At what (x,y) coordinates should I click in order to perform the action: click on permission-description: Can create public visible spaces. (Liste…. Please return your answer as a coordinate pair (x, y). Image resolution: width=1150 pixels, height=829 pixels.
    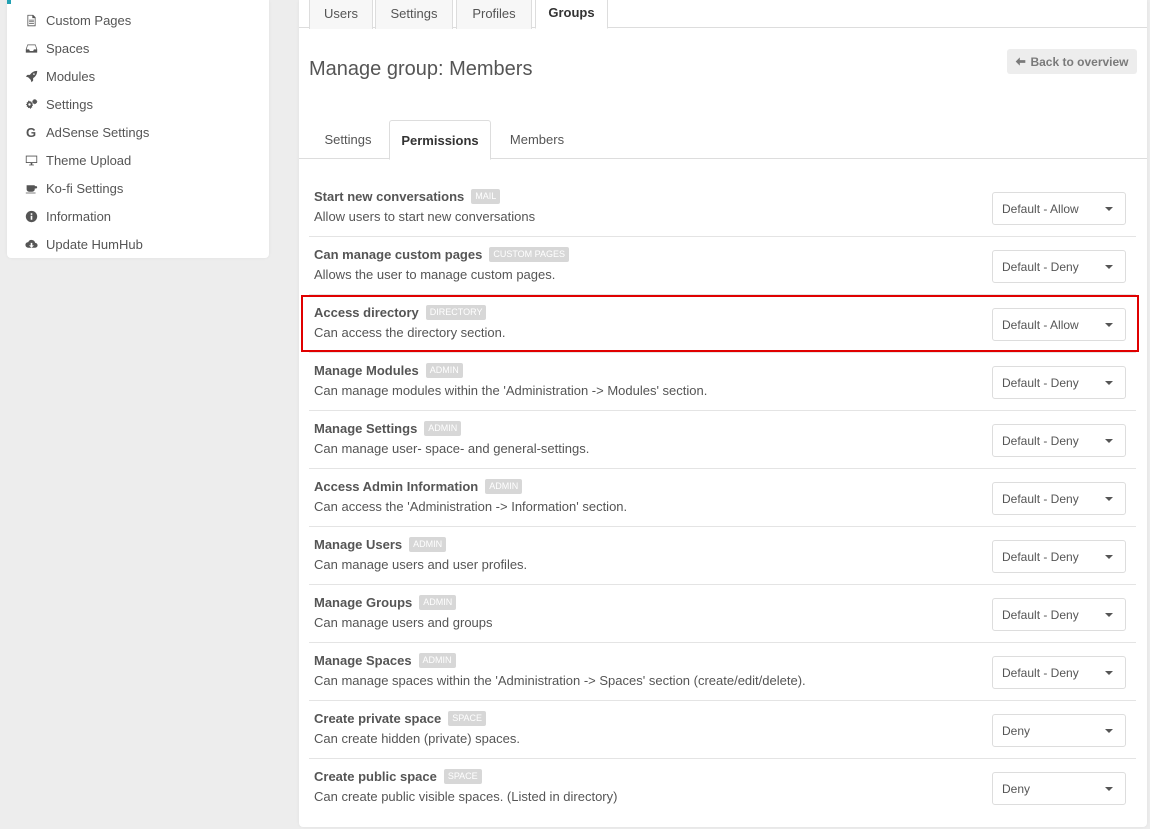
    Looking at the image, I should click on (466, 796).